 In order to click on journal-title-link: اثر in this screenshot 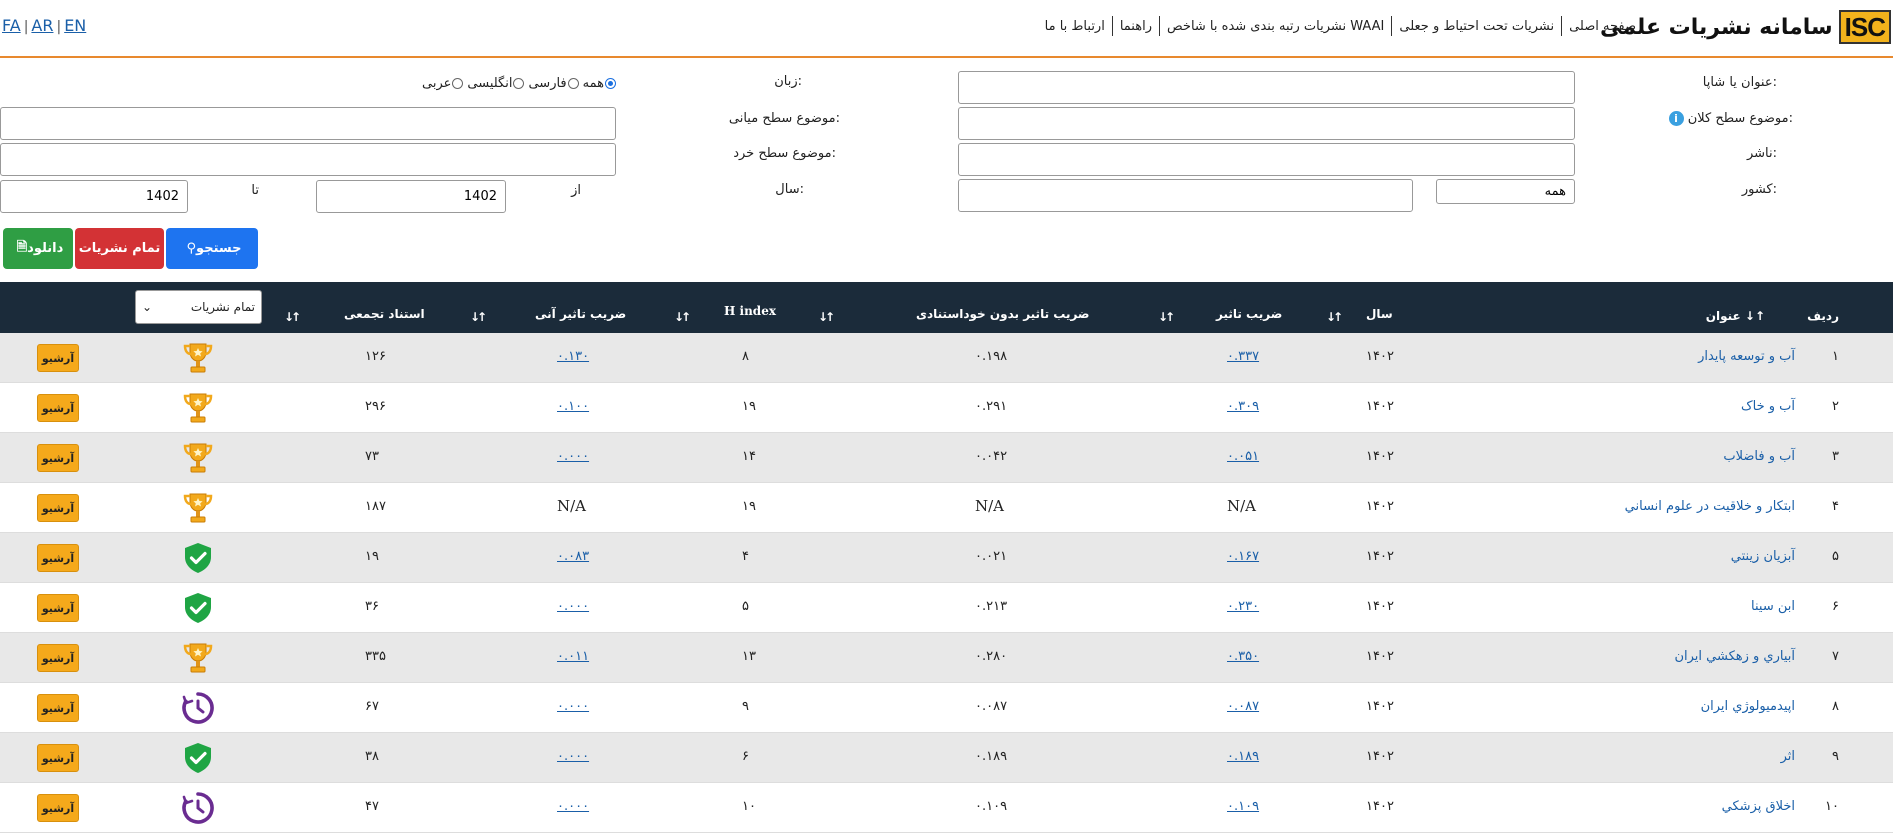, I will do `click(1788, 756)`.